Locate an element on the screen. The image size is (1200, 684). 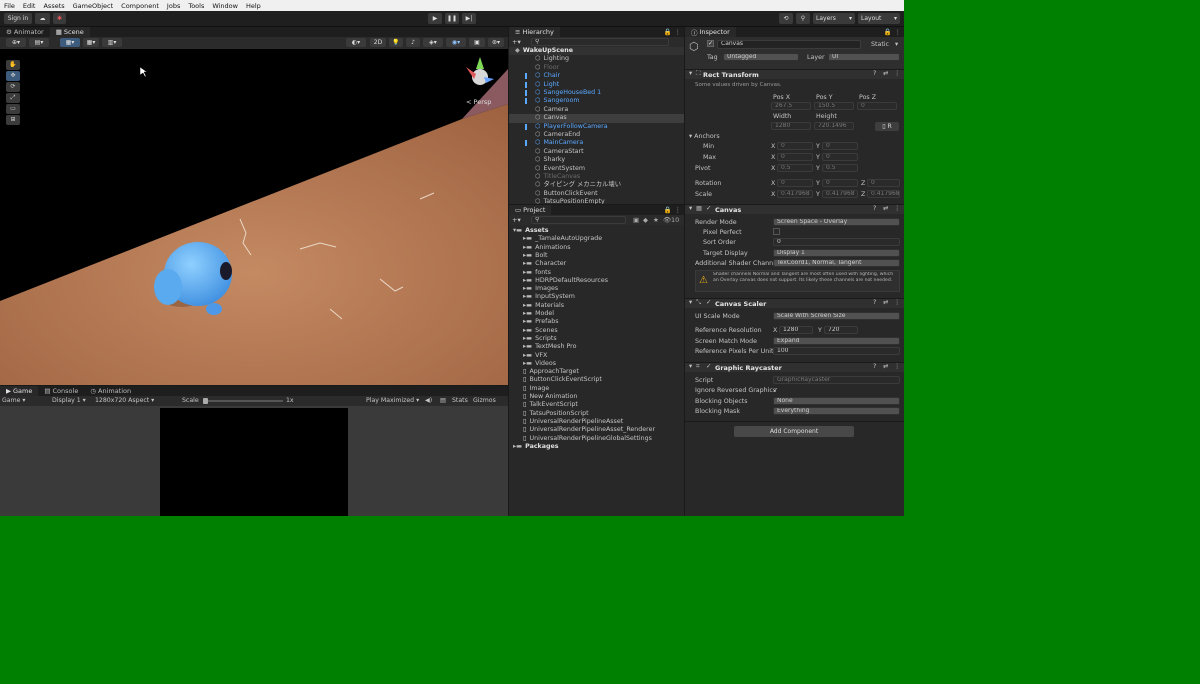
rotation-y-field: 0 is located at coordinates (840, 183).